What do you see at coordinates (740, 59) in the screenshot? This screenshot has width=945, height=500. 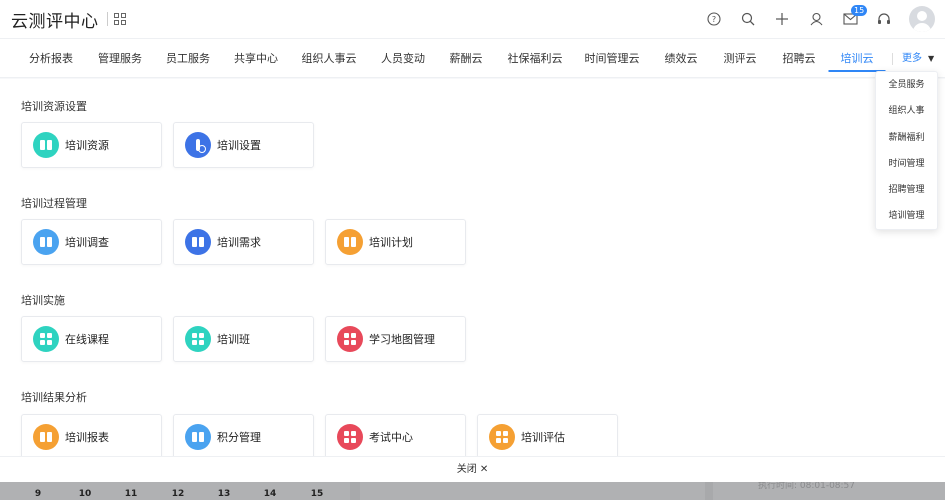 I see `nav-item-assessment-cloud: 测评云` at bounding box center [740, 59].